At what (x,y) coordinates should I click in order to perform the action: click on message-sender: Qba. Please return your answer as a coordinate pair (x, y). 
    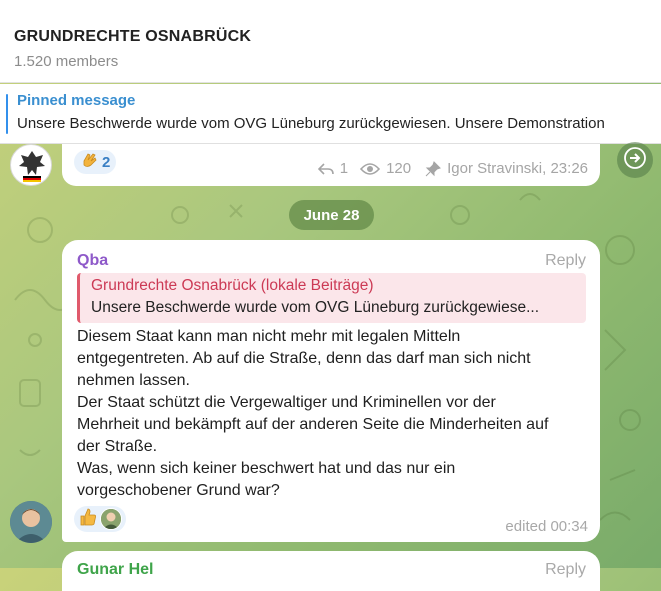
    Looking at the image, I should click on (92, 261).